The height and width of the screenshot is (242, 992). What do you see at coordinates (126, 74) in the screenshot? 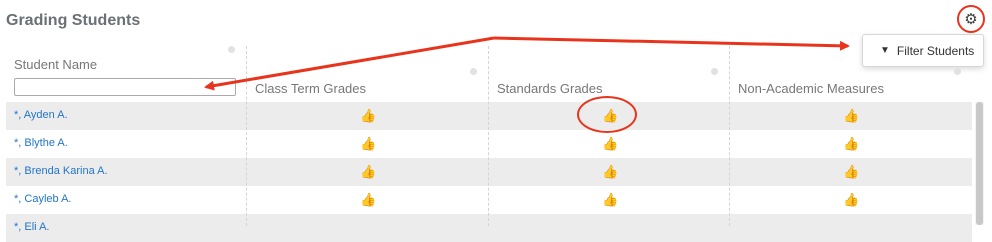
I see `header-student-name: Student Name` at bounding box center [126, 74].